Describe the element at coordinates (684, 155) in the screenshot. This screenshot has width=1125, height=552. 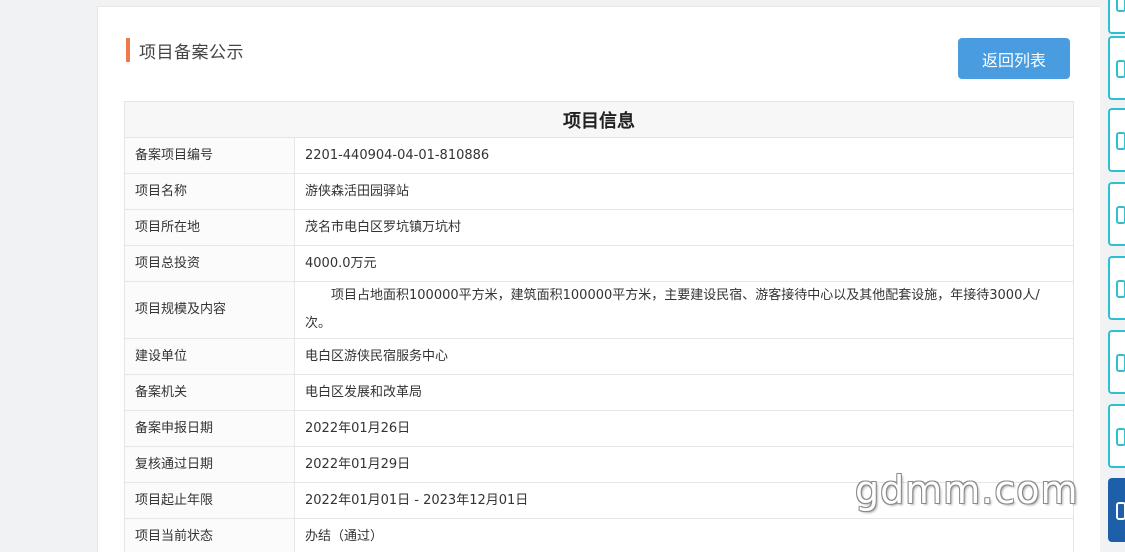
I see `row-value: 2201-440904-04-01-810886` at that location.